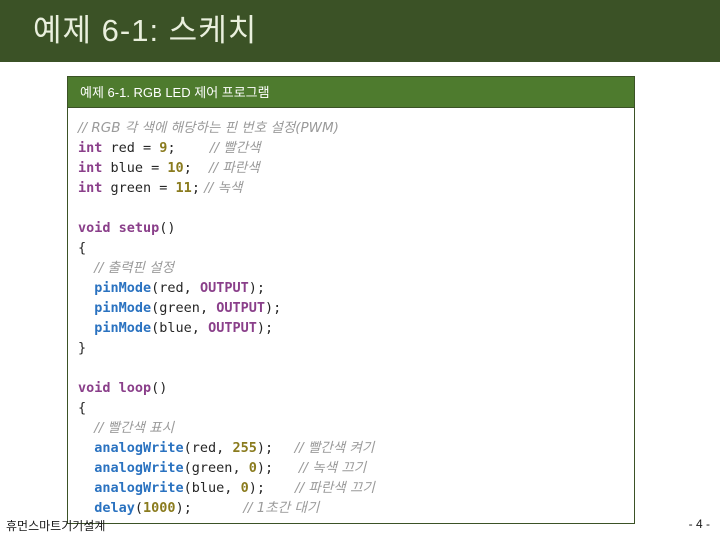 Image resolution: width=720 pixels, height=540 pixels. Describe the element at coordinates (134, 428) in the screenshot. I see `code-token-comment: // 빨간색 표시` at that location.